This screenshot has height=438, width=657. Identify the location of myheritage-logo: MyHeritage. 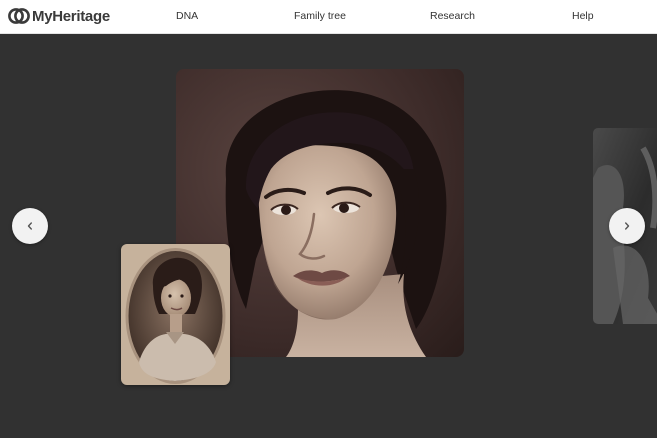
(59, 16).